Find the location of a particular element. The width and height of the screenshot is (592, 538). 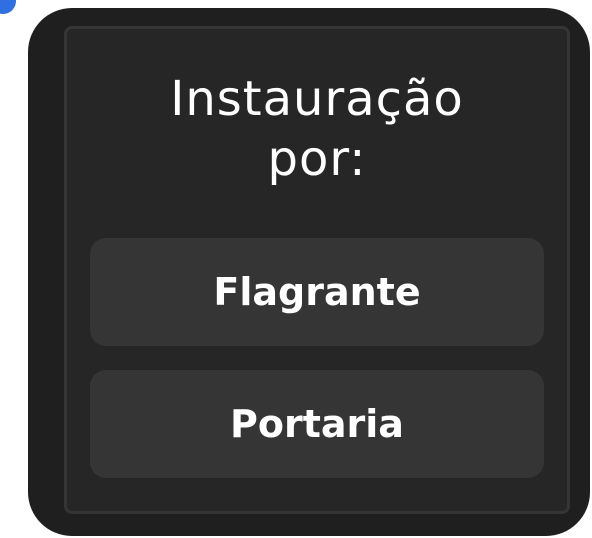

dialog-title-line-1: Instauração is located at coordinates (317, 99).